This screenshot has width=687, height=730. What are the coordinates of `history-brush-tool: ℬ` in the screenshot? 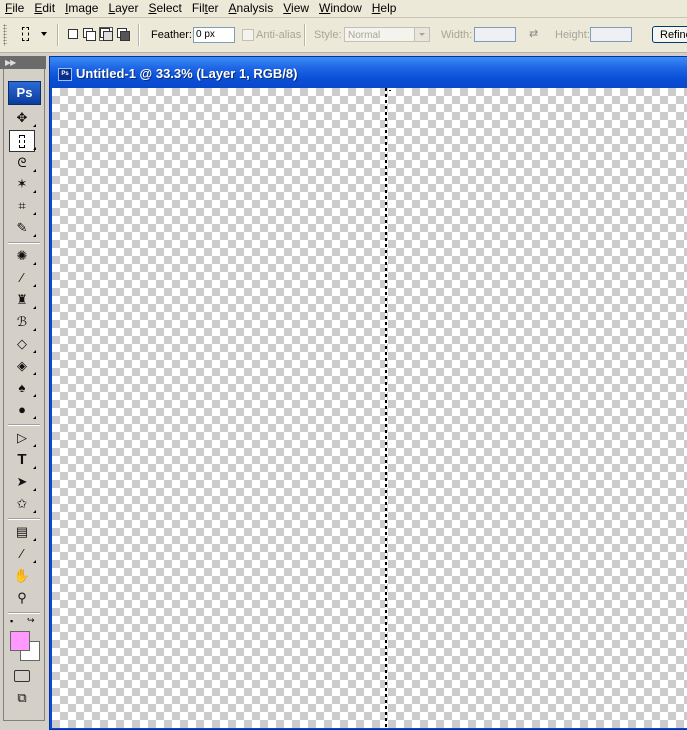 It's located at (23, 322).